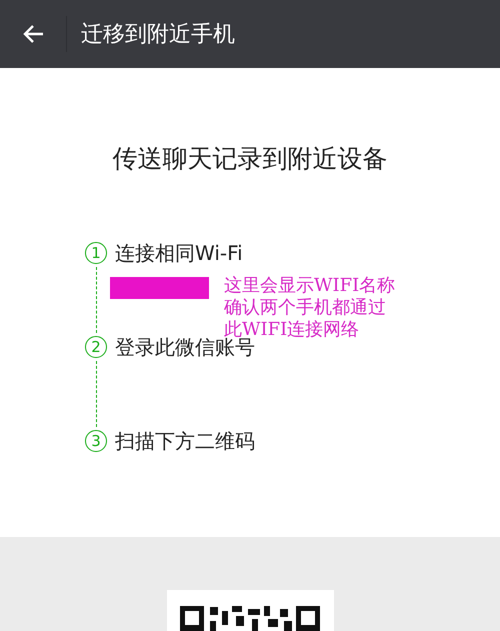  I want to click on annotation-text: 确认两个手机都通过, so click(305, 308).